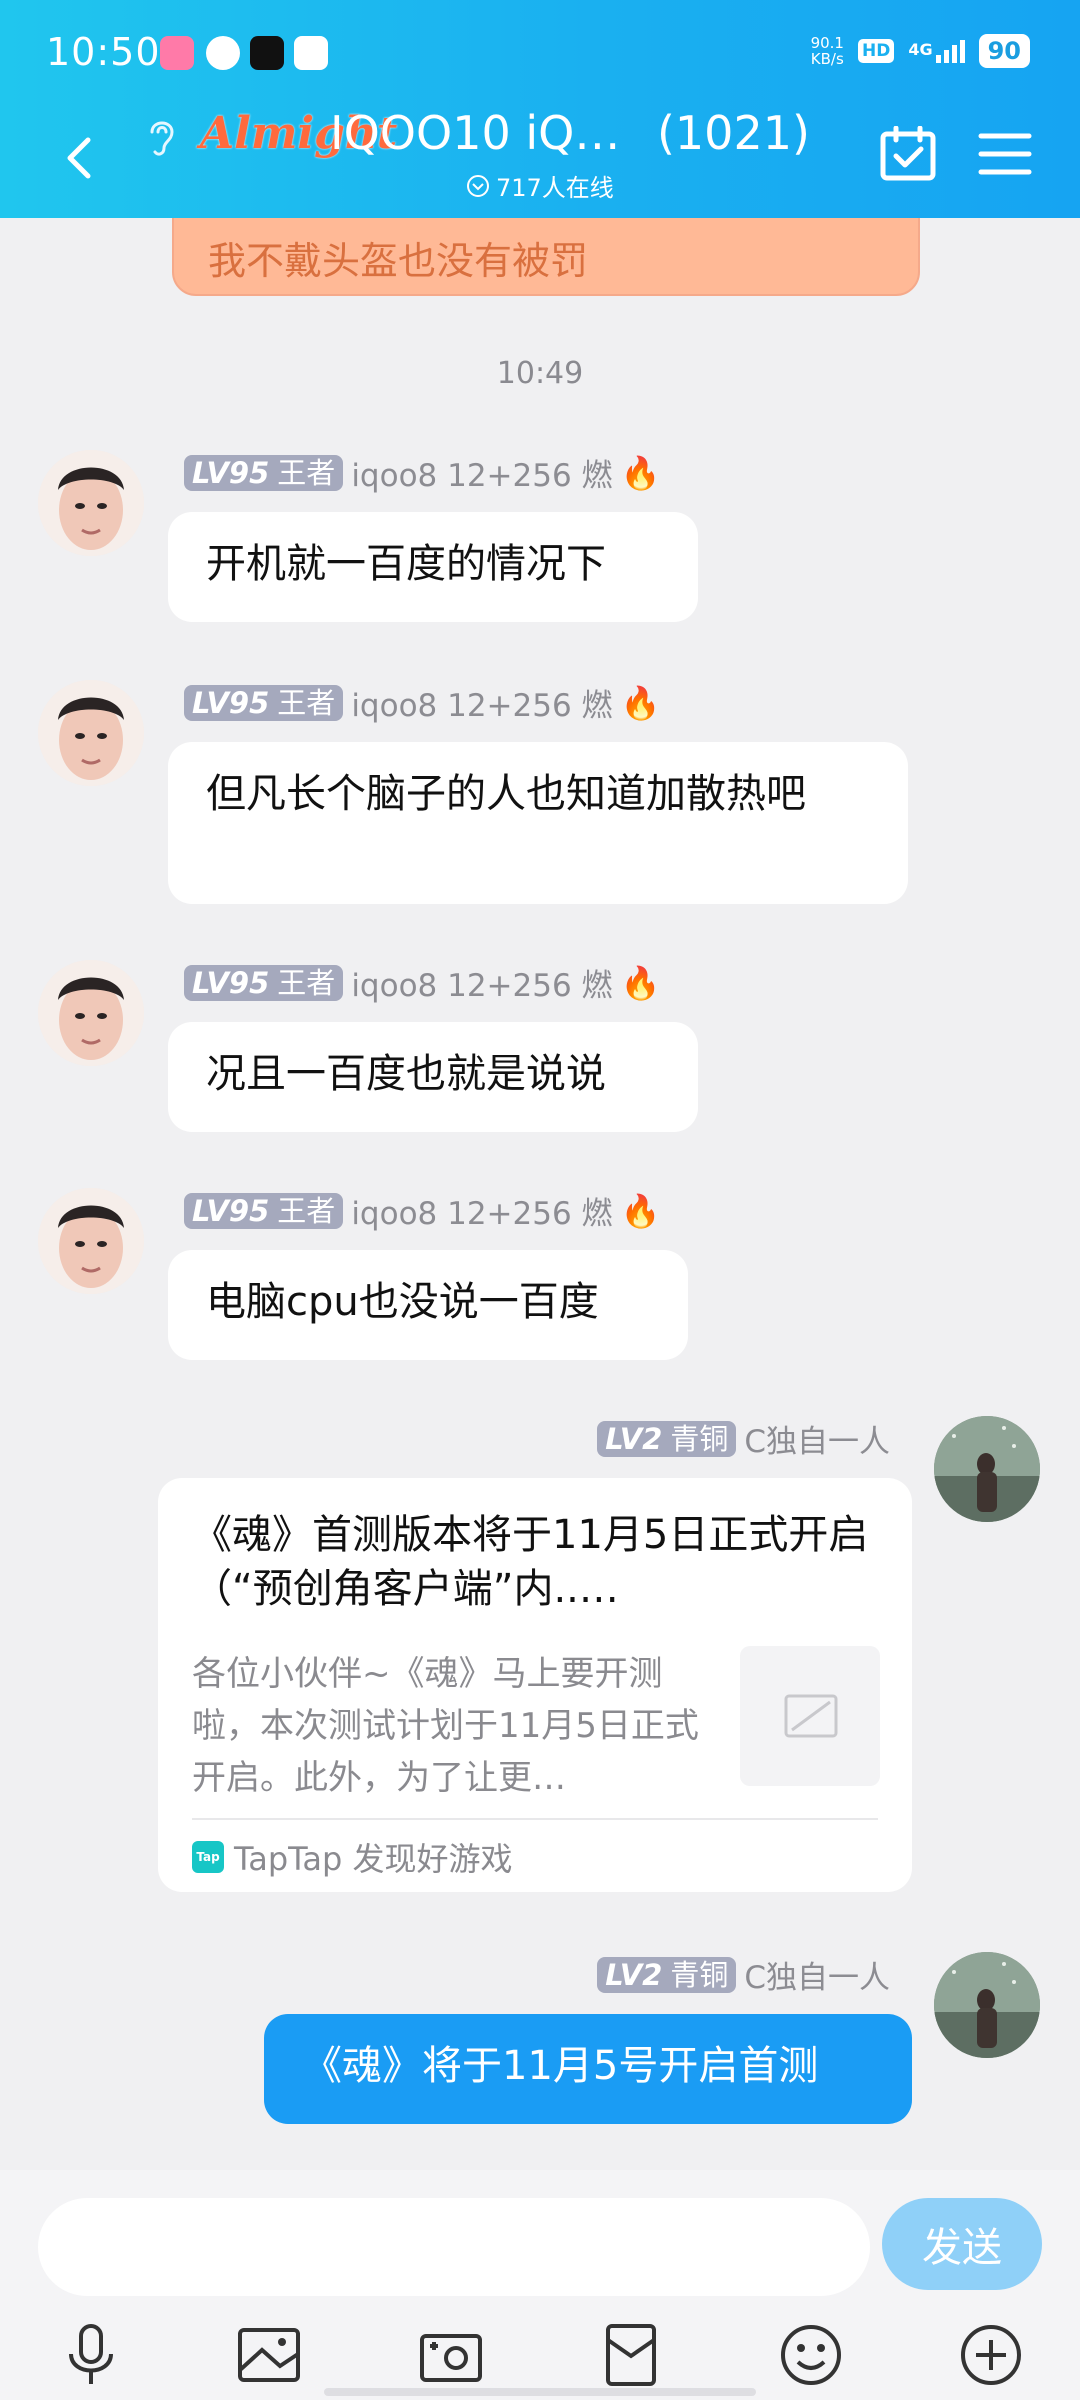 The image size is (1080, 2400). I want to click on message-bubble: 开机就一百度的情况下, so click(433, 567).